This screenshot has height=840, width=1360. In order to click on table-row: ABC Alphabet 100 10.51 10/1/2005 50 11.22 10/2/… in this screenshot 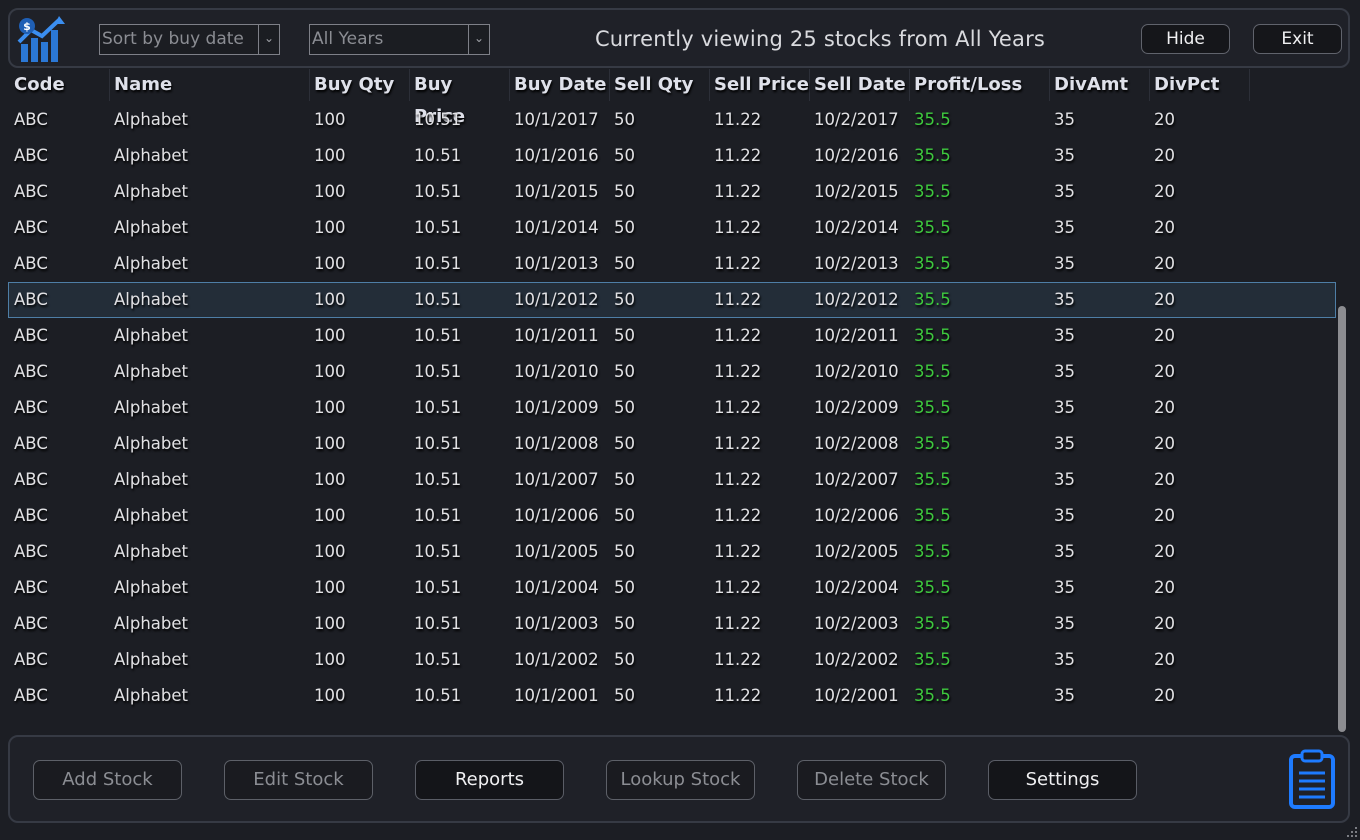, I will do `click(672, 552)`.